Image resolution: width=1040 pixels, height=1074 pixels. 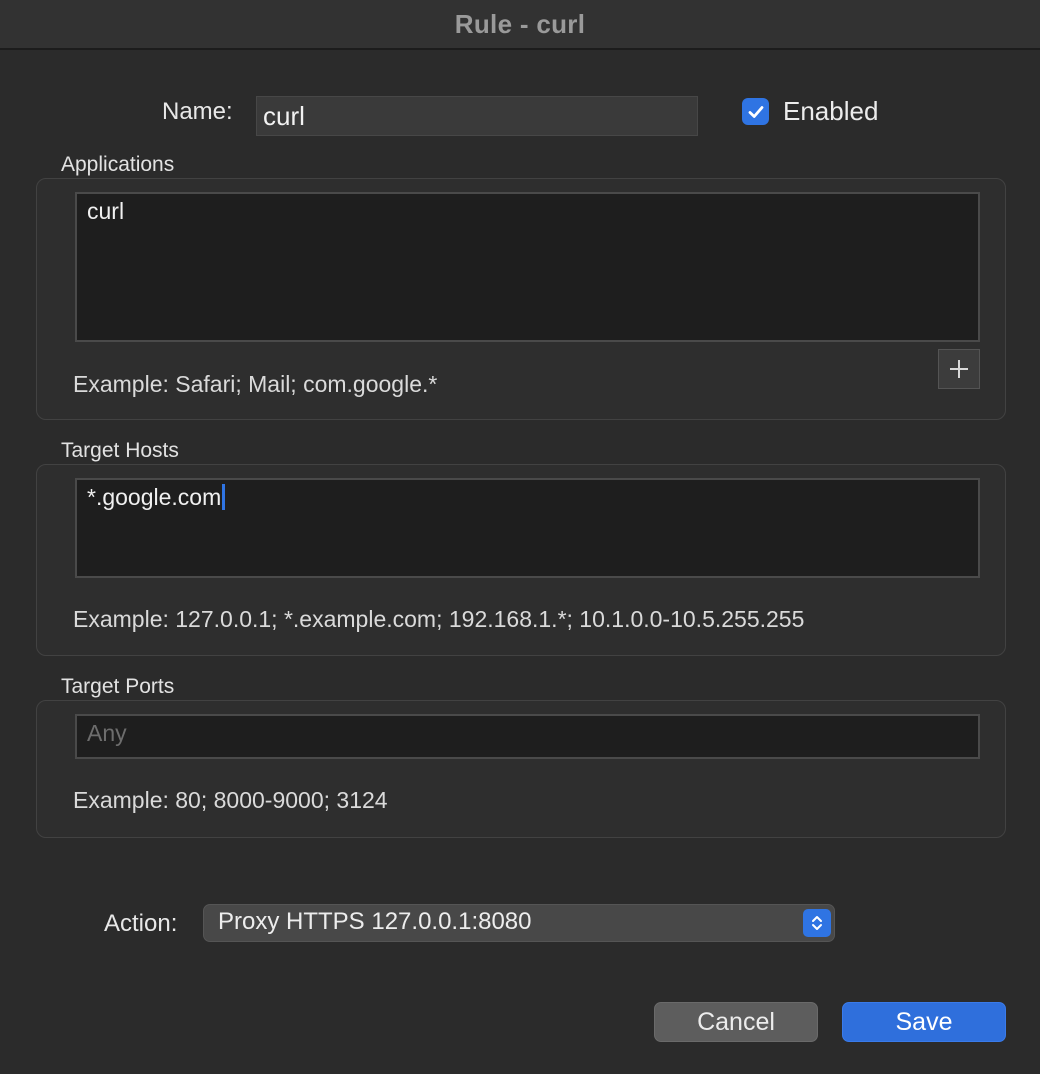 What do you see at coordinates (118, 686) in the screenshot?
I see `target-ports-label: Target Ports` at bounding box center [118, 686].